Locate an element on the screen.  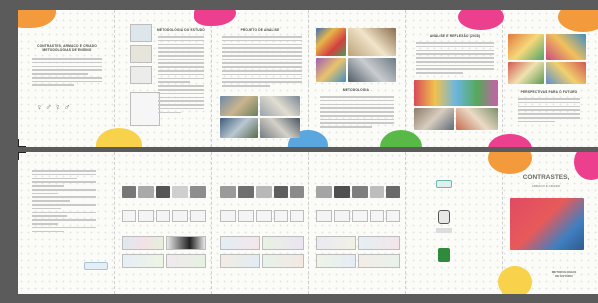
cover-artwork is located at coordinates (547, 224).